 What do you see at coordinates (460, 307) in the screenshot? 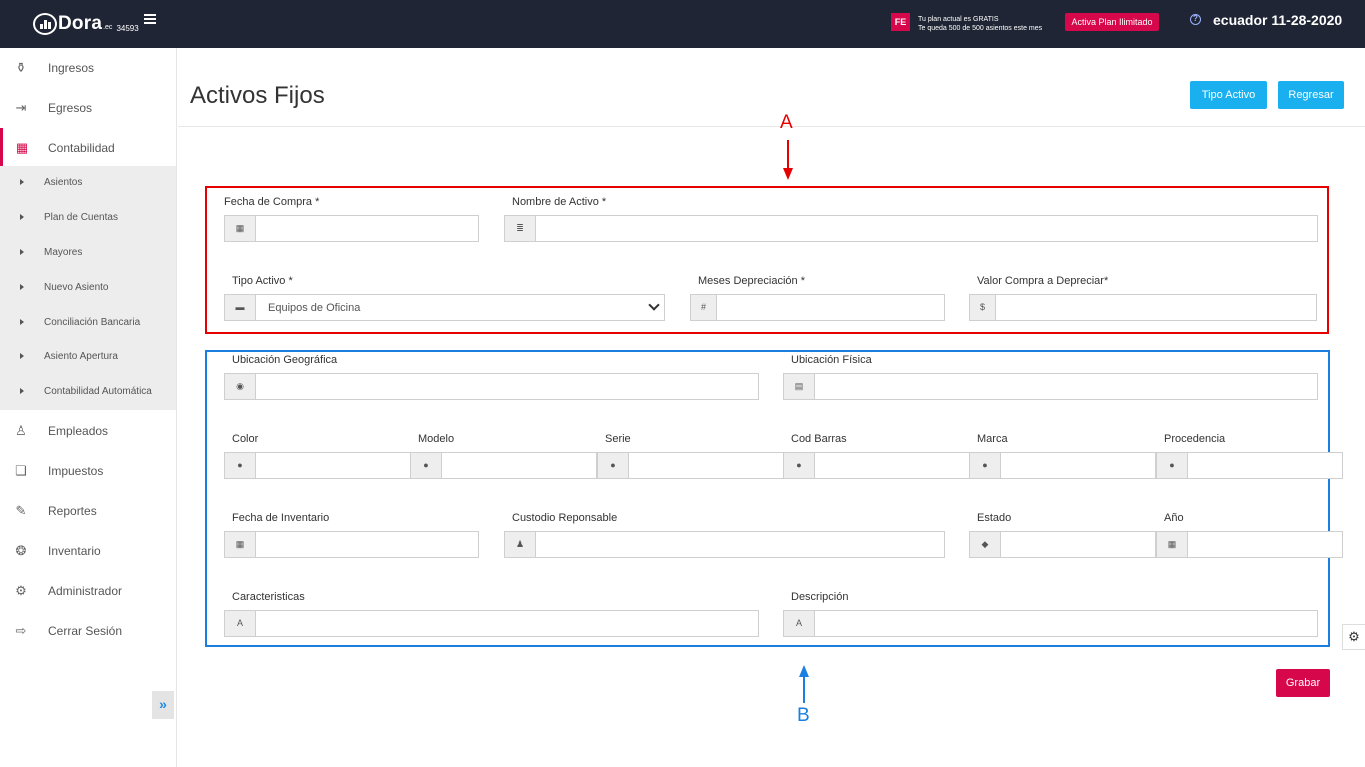
I see `tipo-activo-select: Equipos de Oficina` at bounding box center [460, 307].